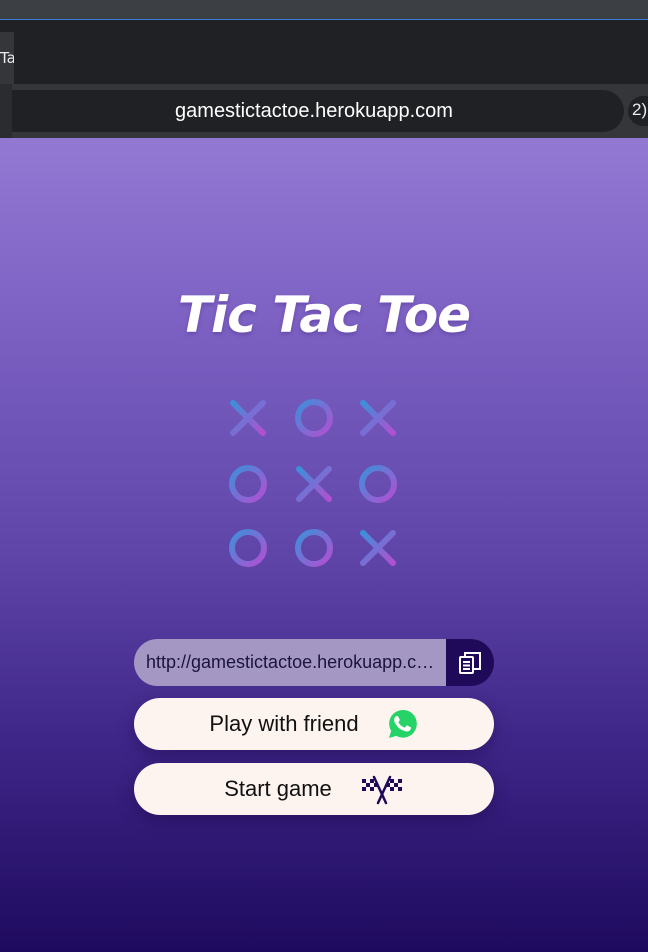 The width and height of the screenshot is (648, 952). Describe the element at coordinates (324, 10) in the screenshot. I see `browser-title-bar` at that location.